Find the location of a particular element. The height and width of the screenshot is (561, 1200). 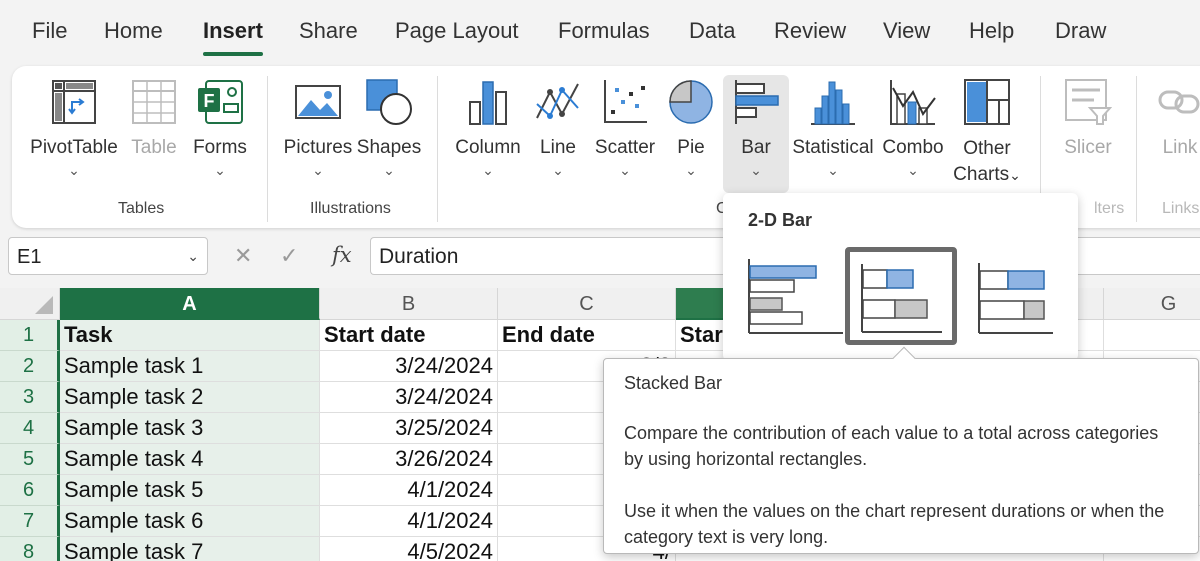

row-header: 8 is located at coordinates (30, 549).